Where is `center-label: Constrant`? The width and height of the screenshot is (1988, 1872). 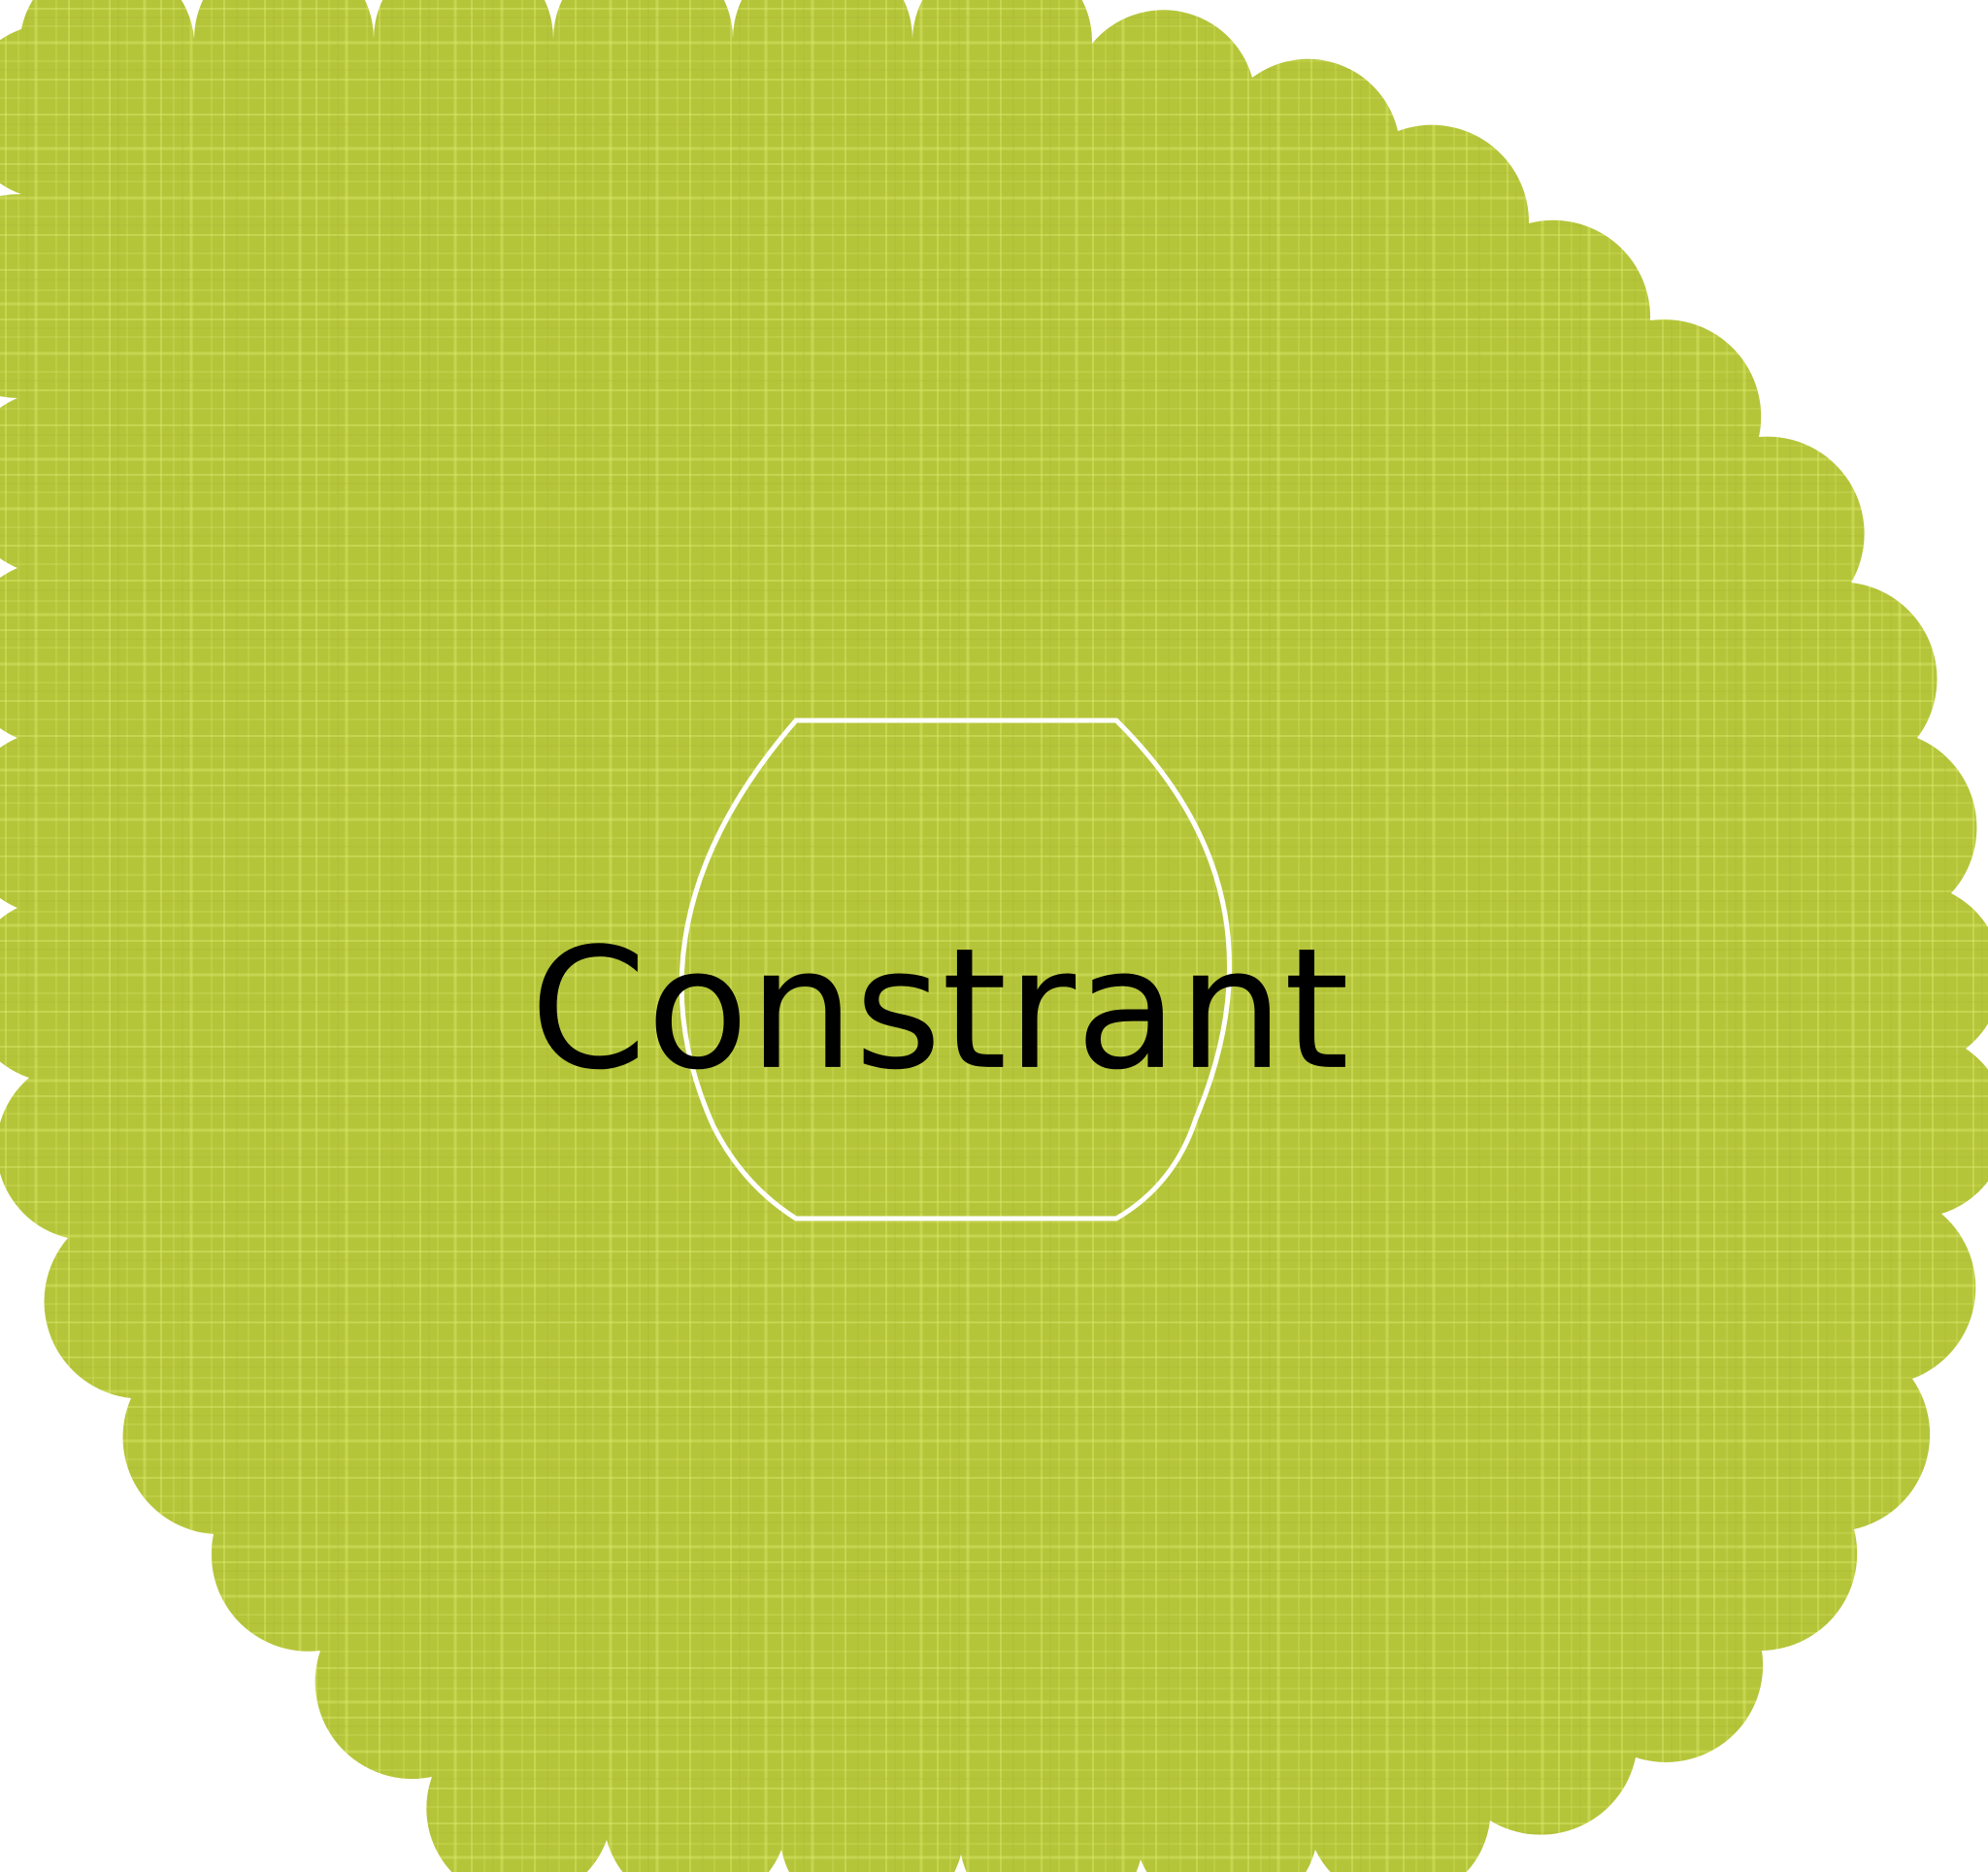 center-label: Constrant is located at coordinates (939, 1009).